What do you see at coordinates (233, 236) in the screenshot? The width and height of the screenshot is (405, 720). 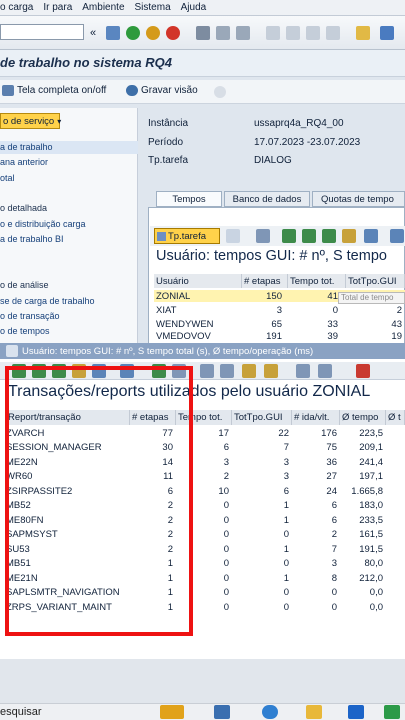 I see `tree-icon` at bounding box center [233, 236].